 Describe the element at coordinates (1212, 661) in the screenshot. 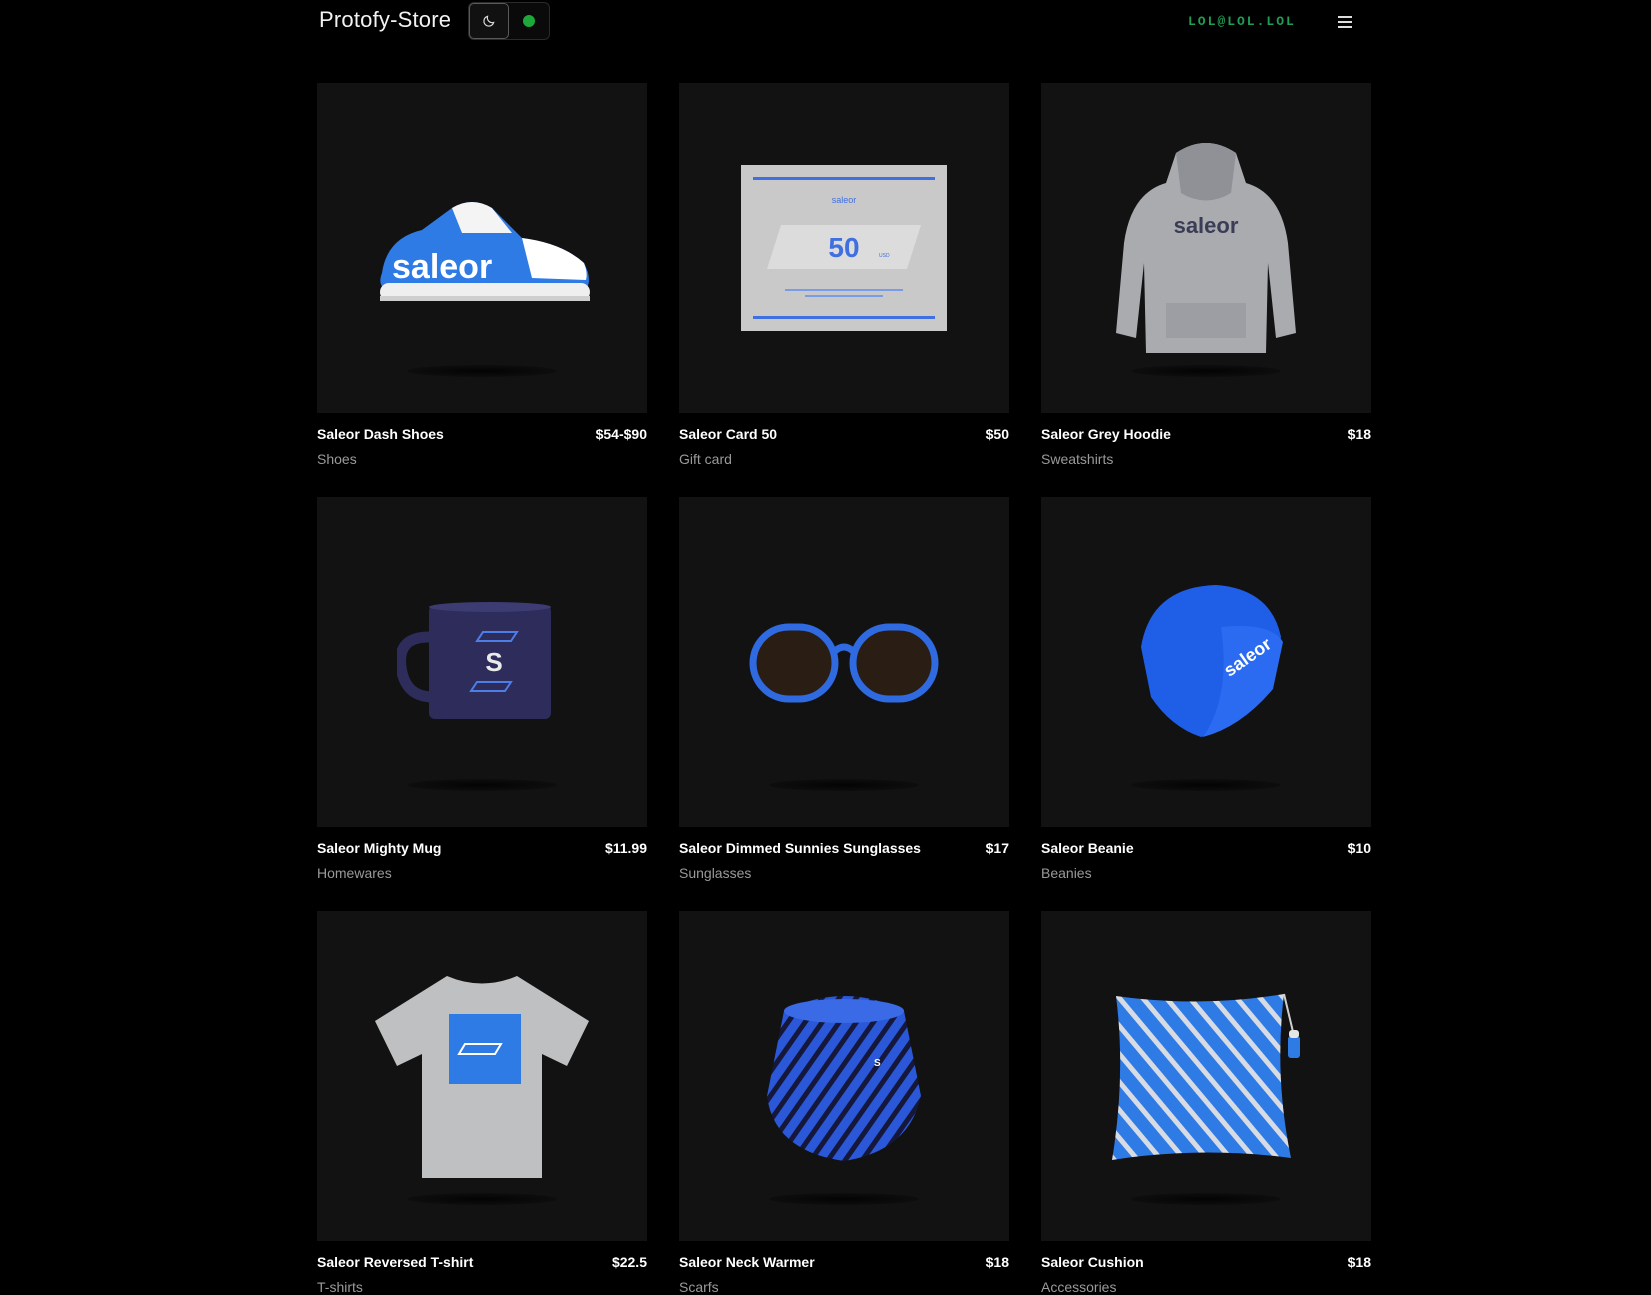

I see `beanie-image: saleor` at that location.